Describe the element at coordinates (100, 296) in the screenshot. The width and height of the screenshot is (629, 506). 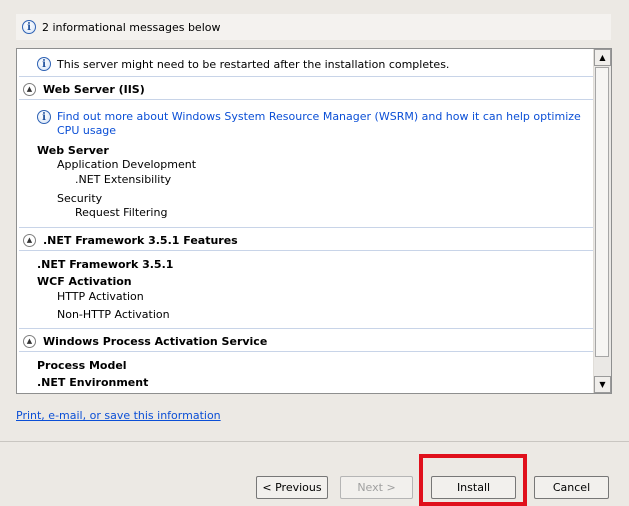
I see `http-activation-item: HTTP Activation` at that location.